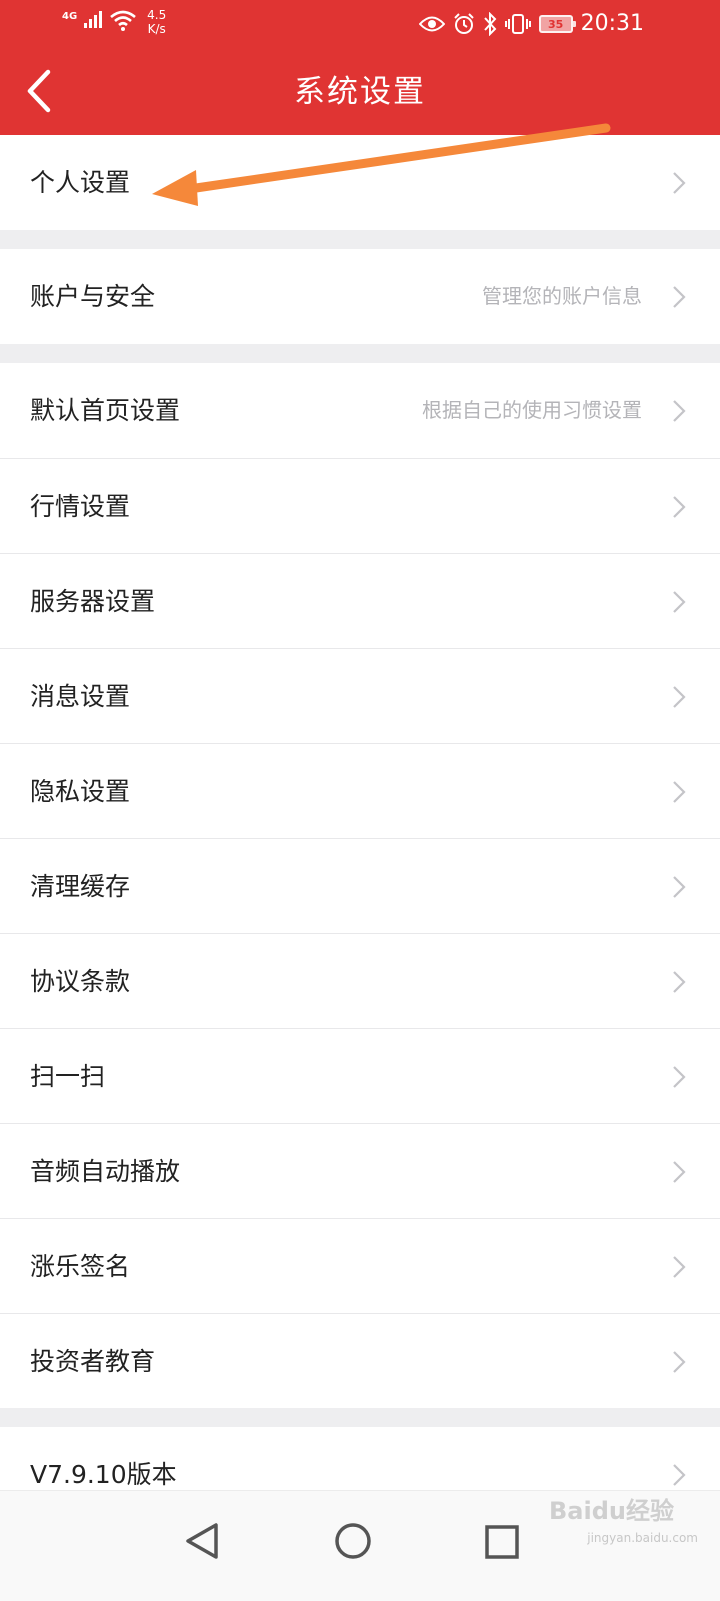 The width and height of the screenshot is (720, 1601). I want to click on app-header: 4G 4.5 K/s 35 20:31 系统设置, so click(360, 67).